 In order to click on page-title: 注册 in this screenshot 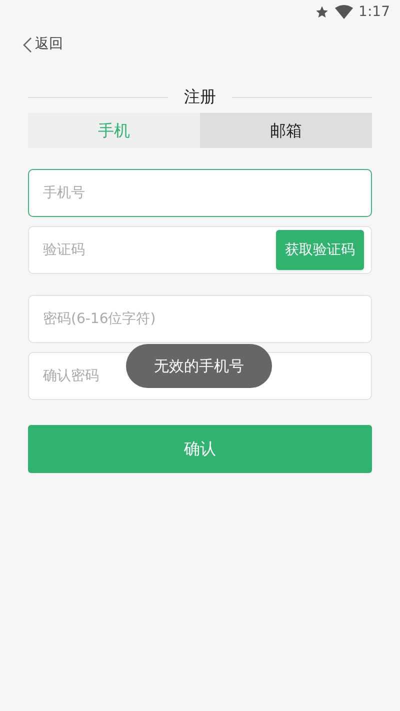, I will do `click(200, 97)`.